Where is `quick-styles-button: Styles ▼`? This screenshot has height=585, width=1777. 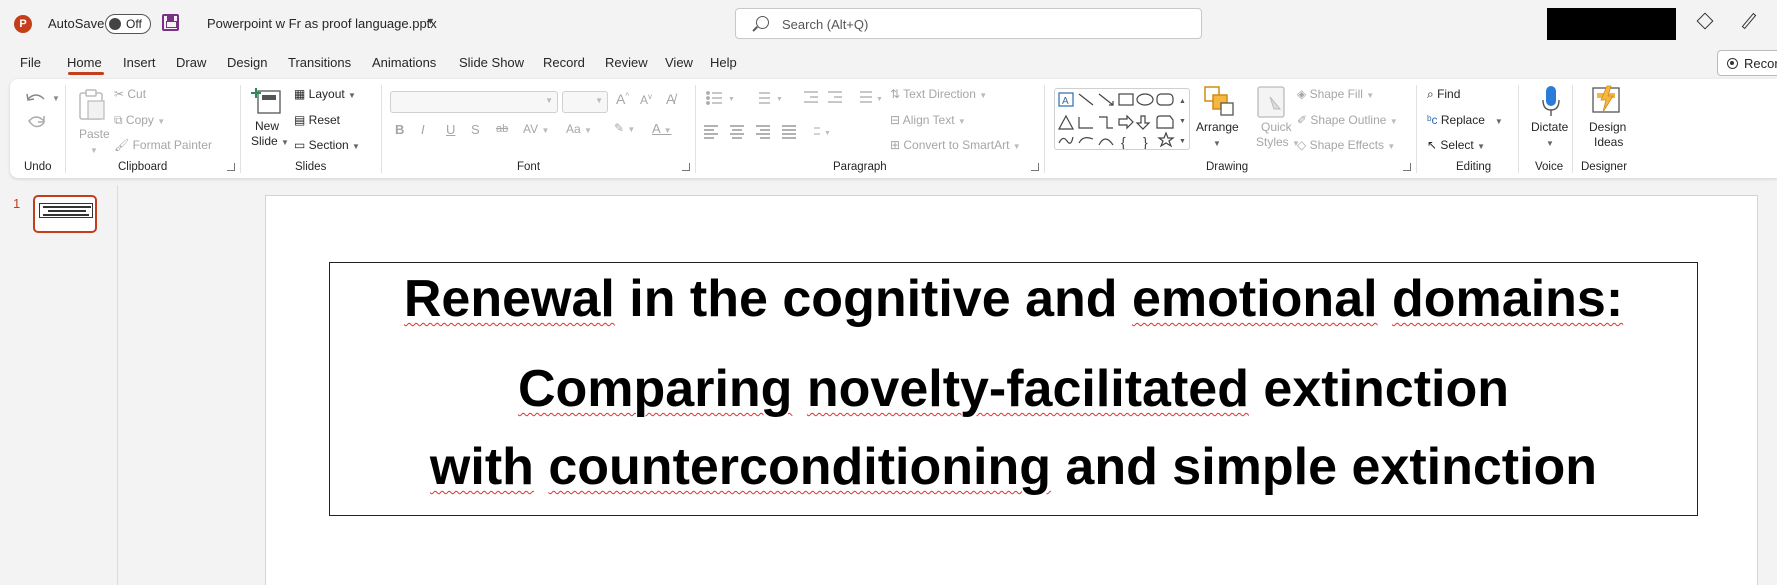
quick-styles-button: Styles ▼ is located at coordinates (1278, 142).